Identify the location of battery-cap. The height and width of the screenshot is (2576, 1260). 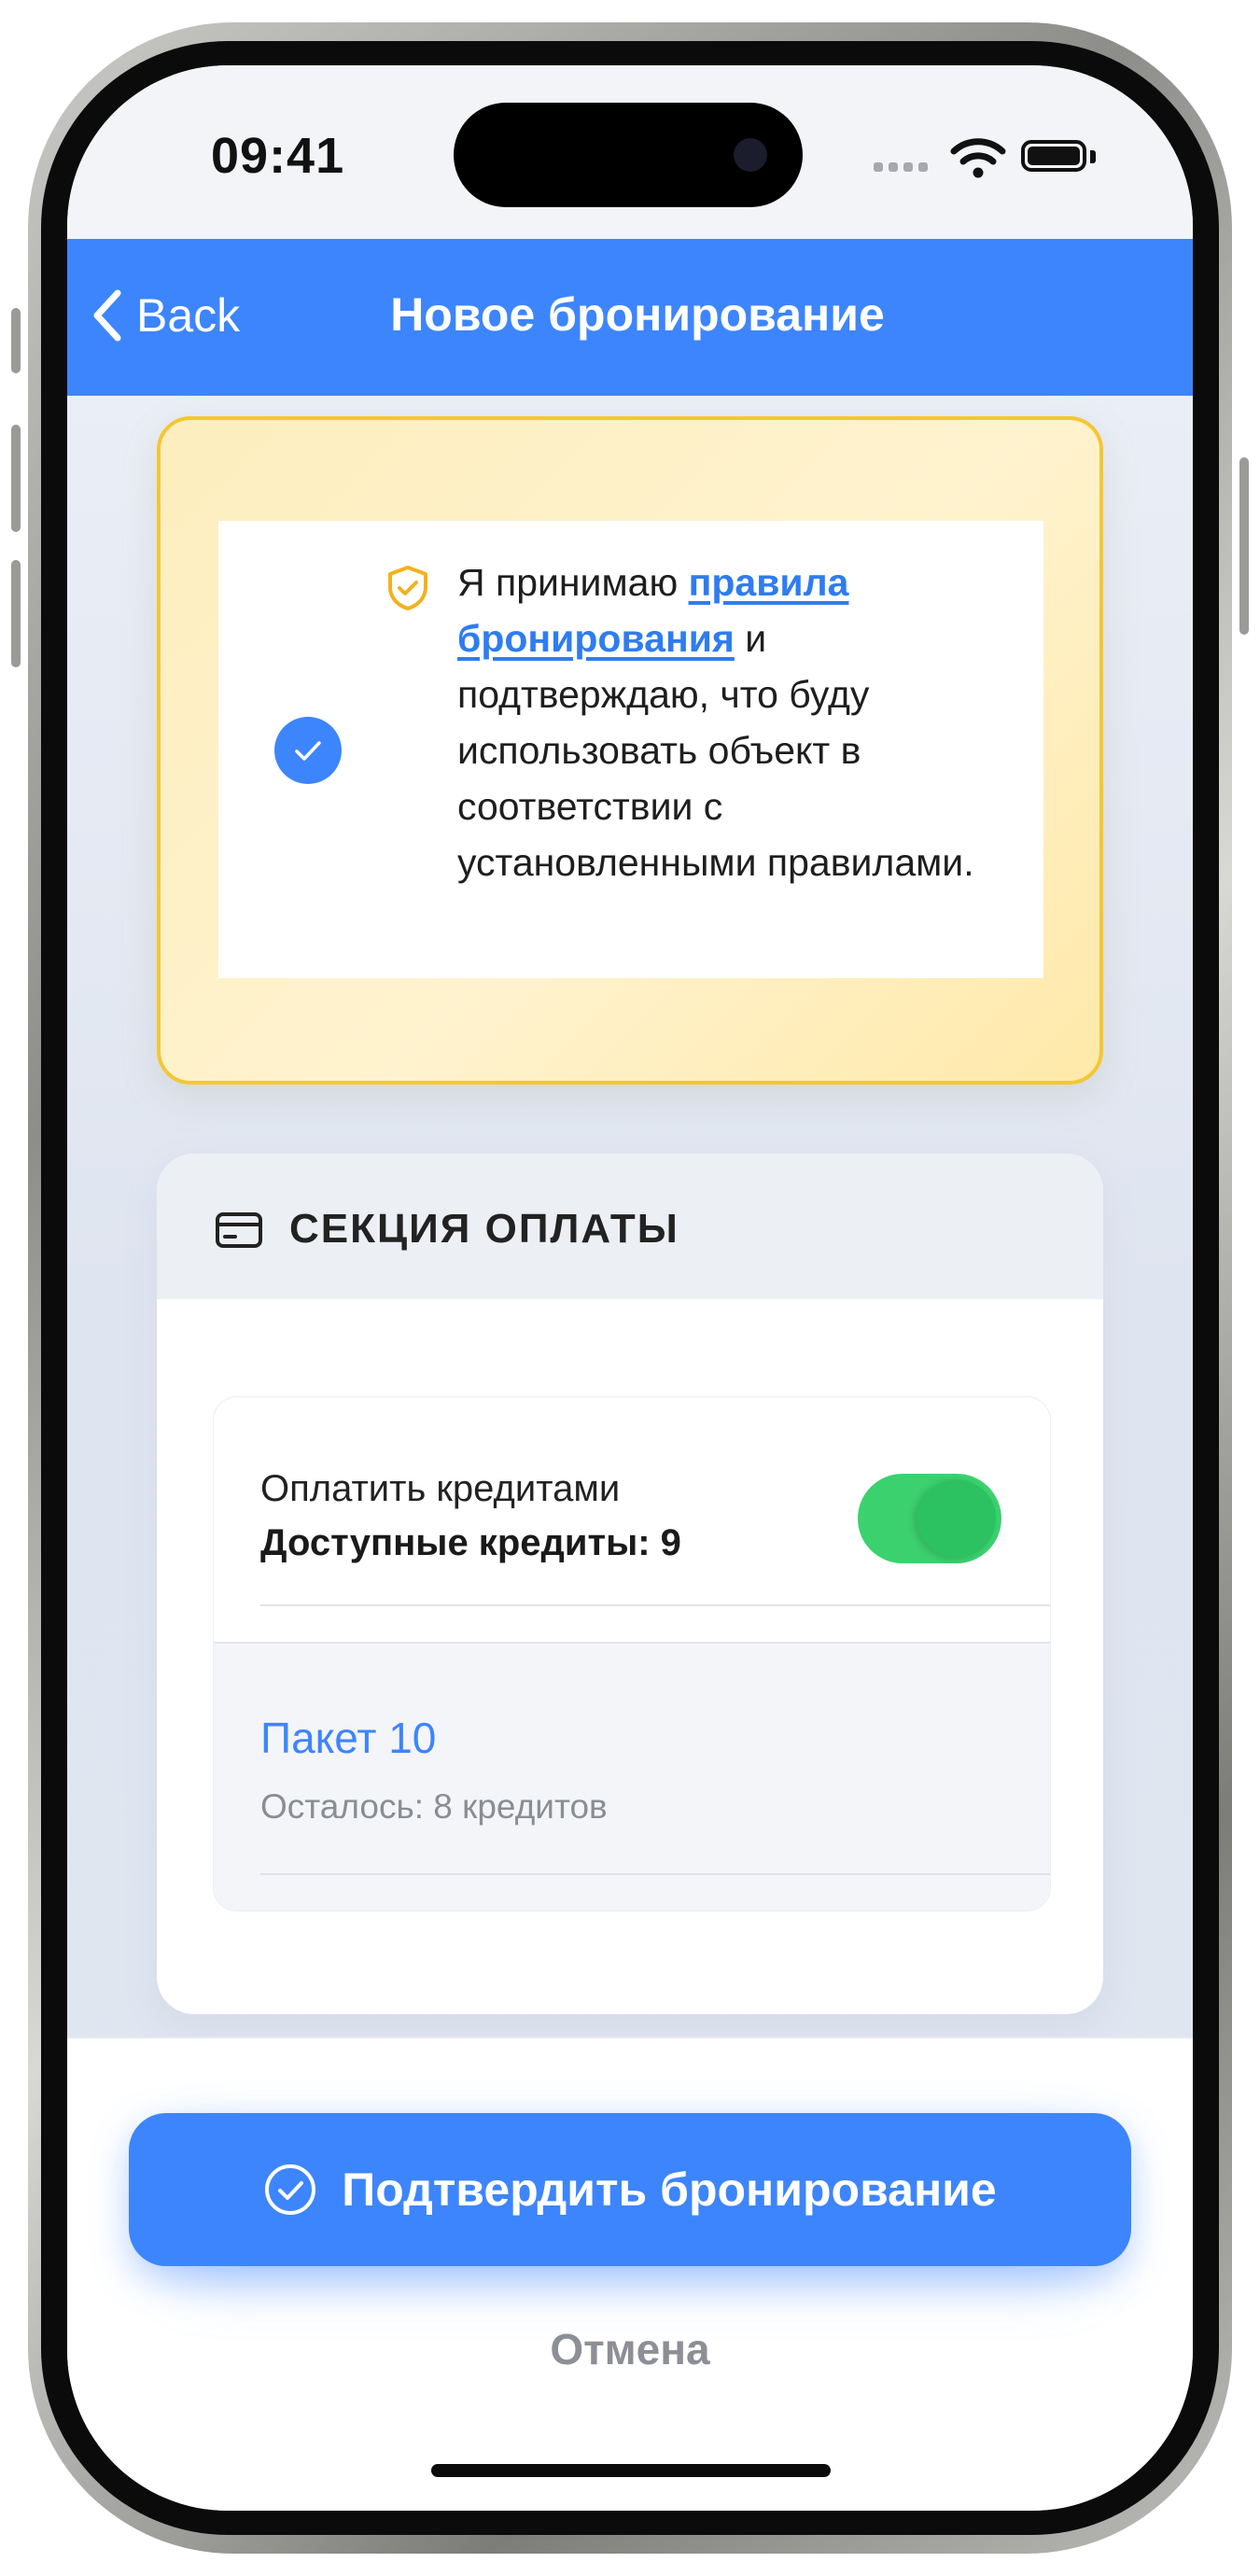
(1093, 156).